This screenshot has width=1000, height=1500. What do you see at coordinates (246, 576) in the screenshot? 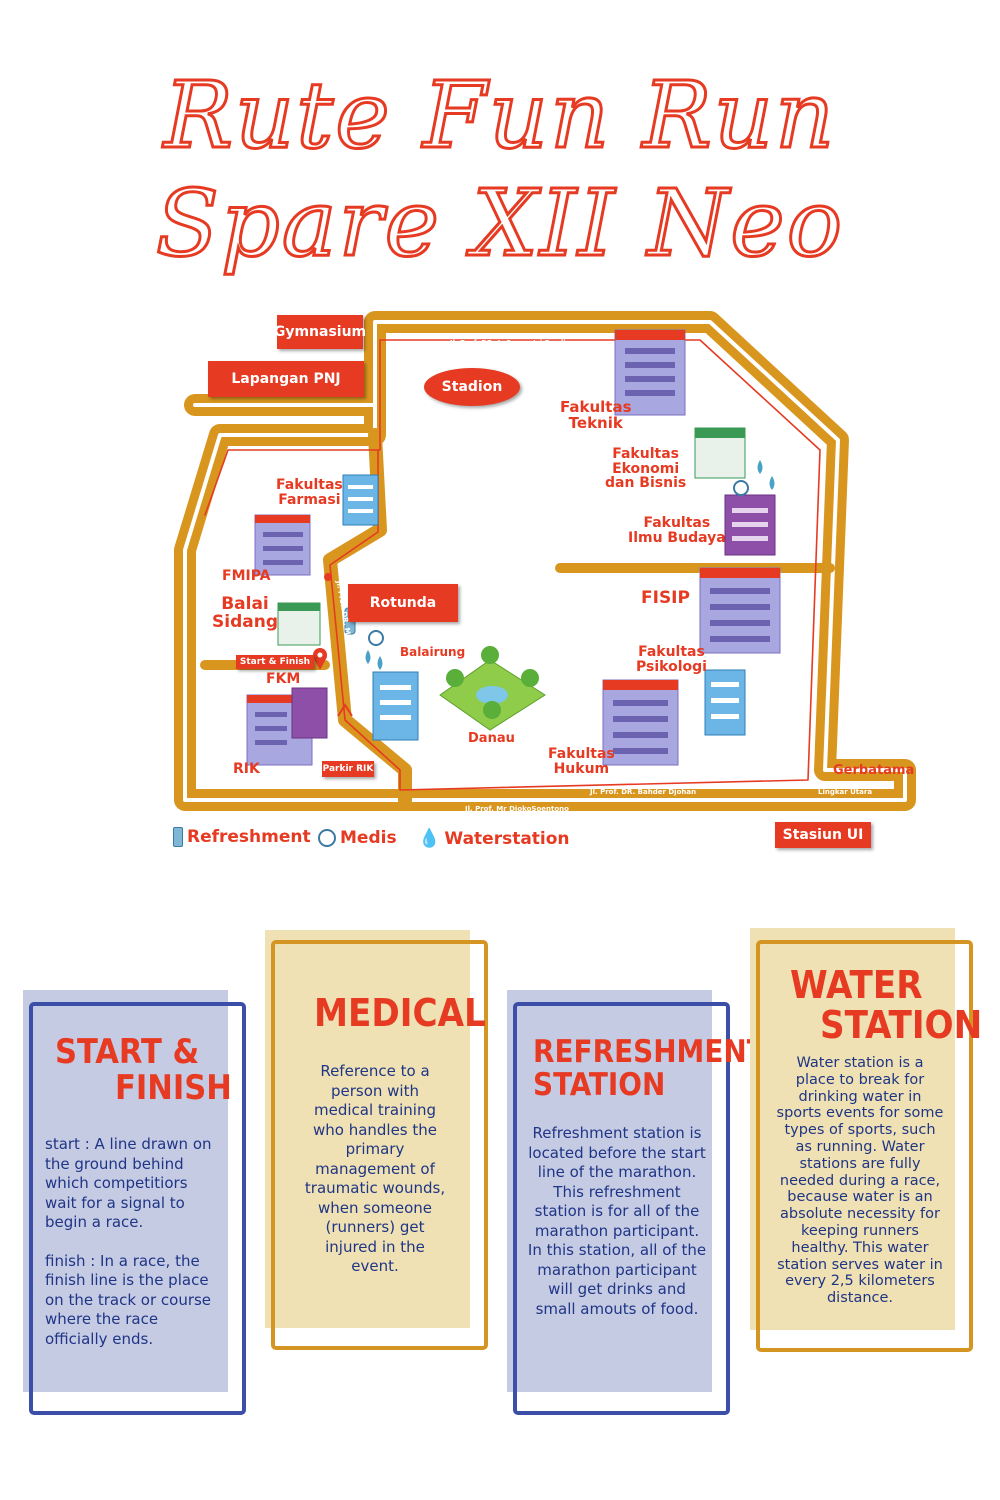
I see `fmipa-label: FMIPA` at bounding box center [246, 576].